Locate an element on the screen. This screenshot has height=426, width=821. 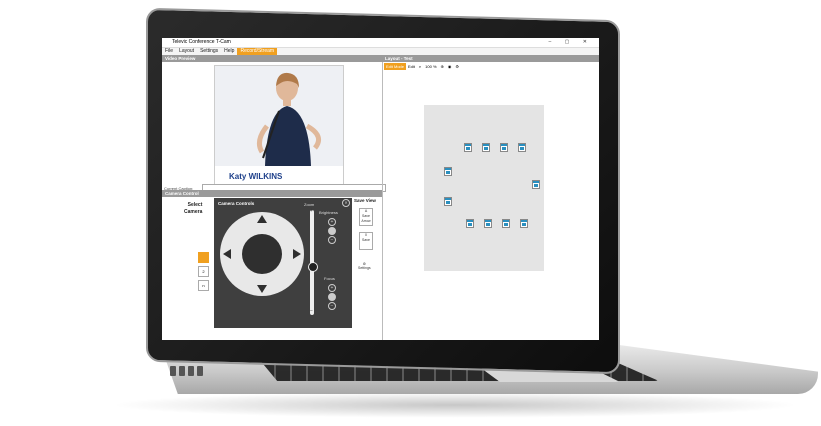
focus-label: Focus is located at coordinates (329, 278).